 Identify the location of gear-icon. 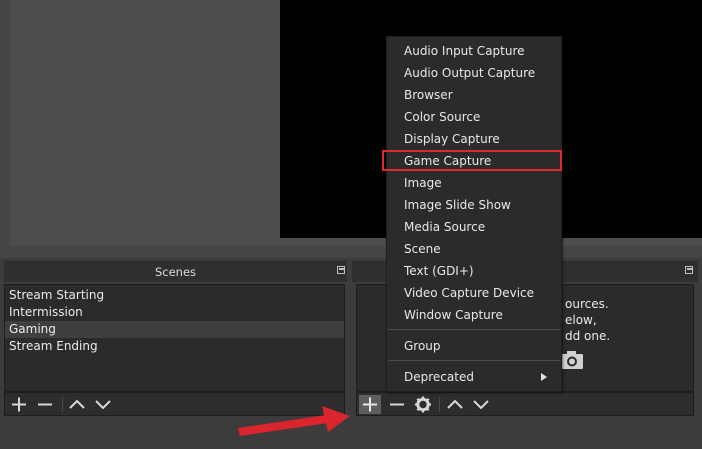
(423, 404).